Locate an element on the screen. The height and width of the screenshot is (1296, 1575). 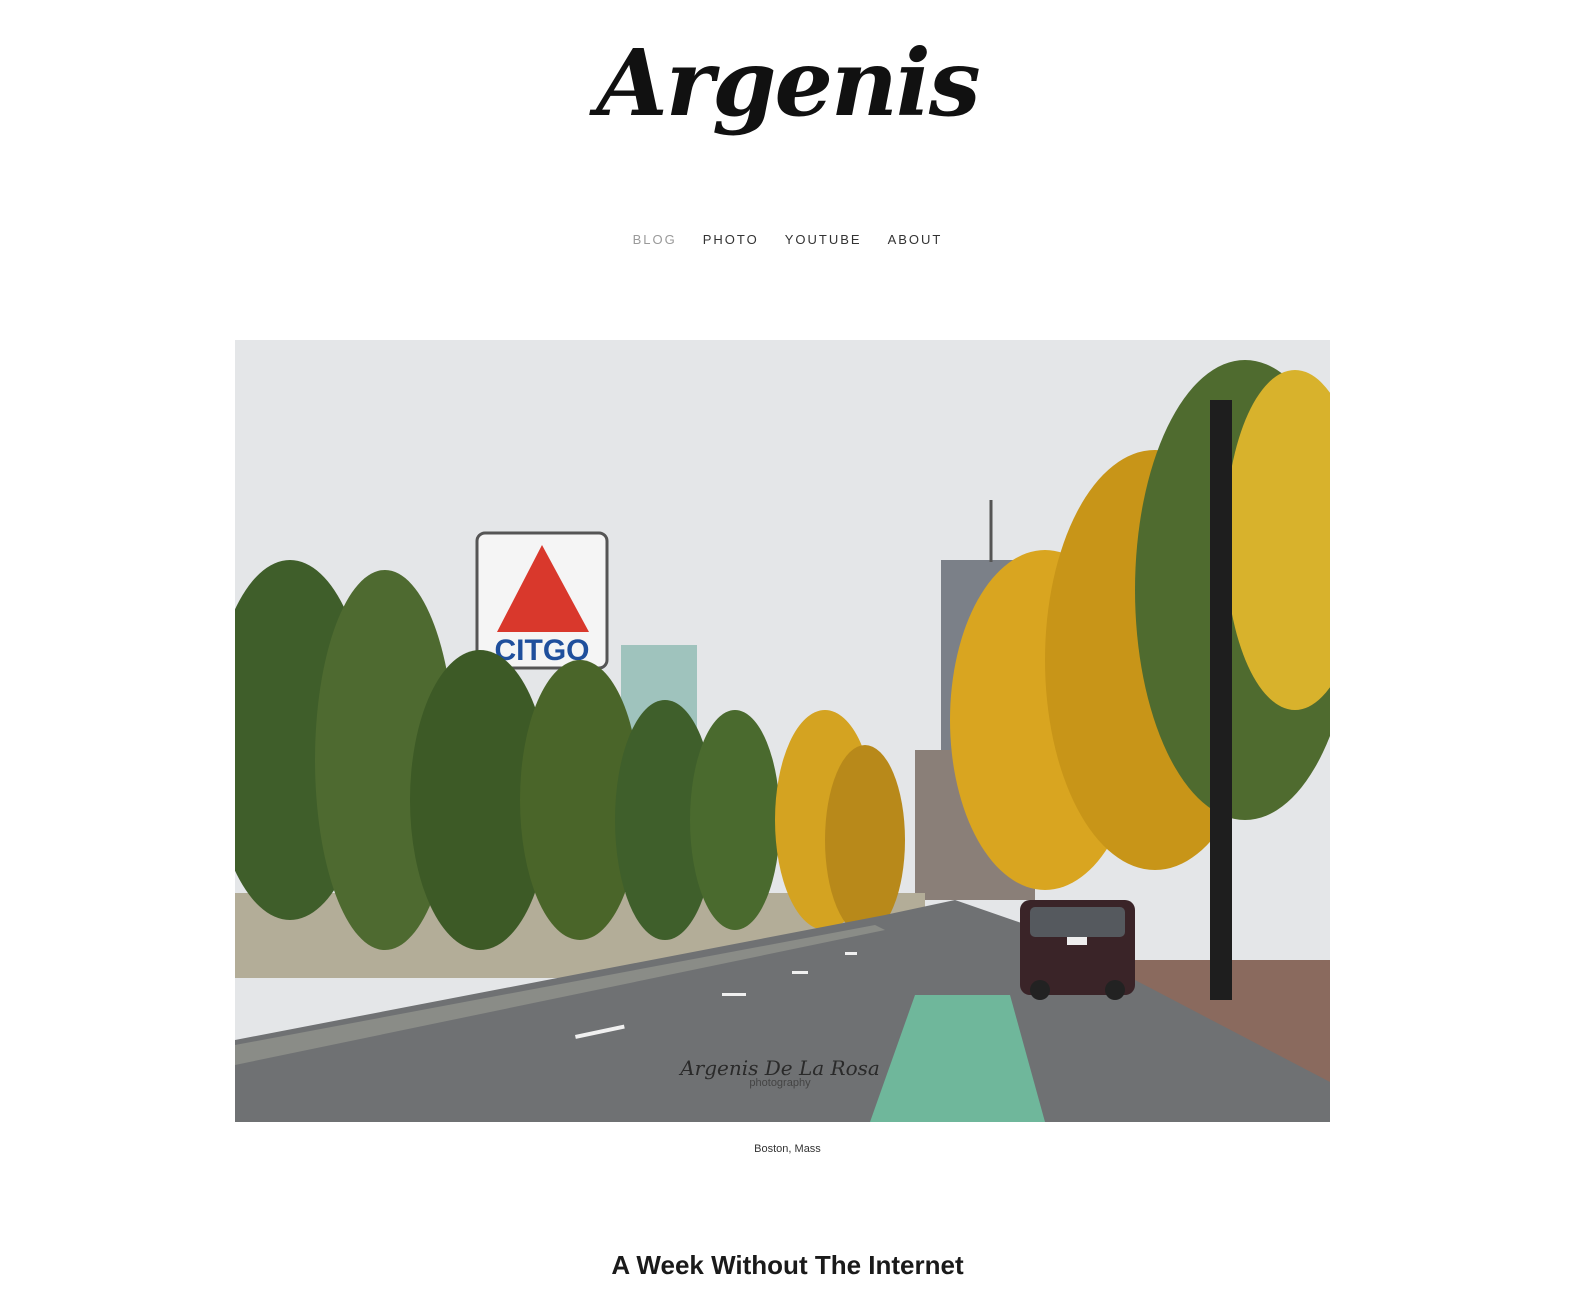
parked-car is located at coordinates (1077, 950).